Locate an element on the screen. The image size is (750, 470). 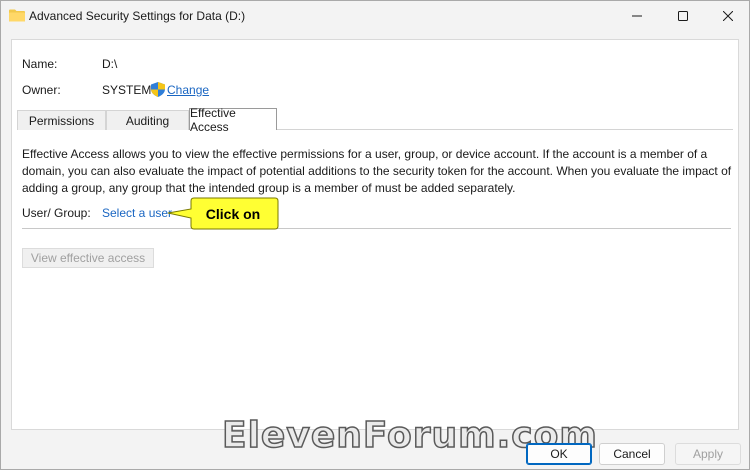
close-button is located at coordinates (727, 16).